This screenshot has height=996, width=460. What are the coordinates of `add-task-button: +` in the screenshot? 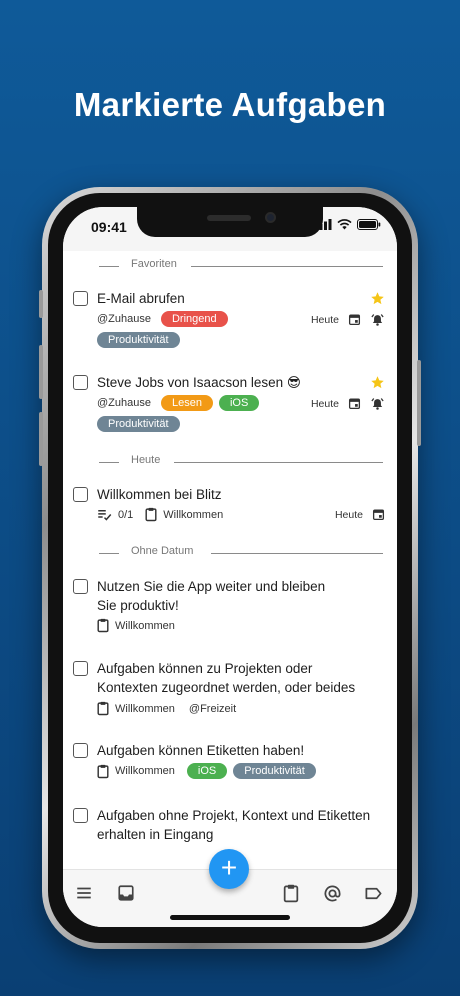 It's located at (229, 869).